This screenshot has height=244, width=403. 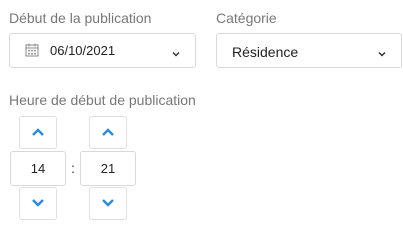 I want to click on minutes-value: 21, so click(x=108, y=168).